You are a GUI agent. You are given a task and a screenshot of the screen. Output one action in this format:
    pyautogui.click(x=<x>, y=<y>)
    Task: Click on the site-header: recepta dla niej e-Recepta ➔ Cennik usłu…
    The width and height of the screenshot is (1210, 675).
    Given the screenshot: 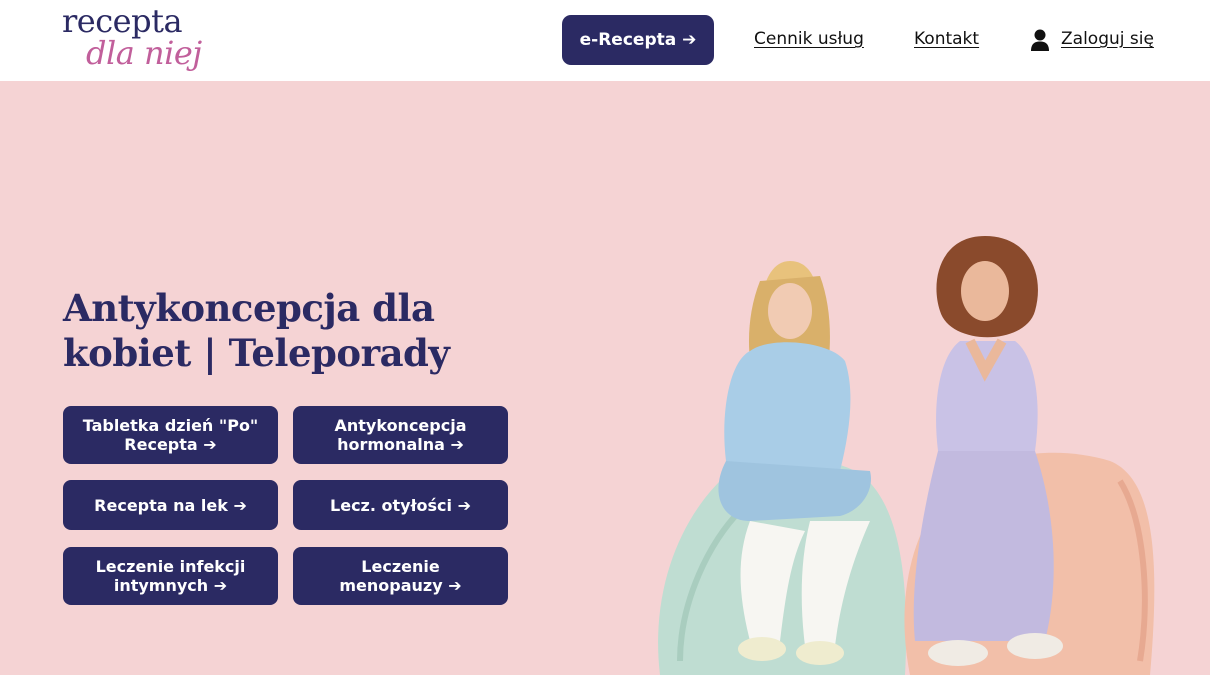 What is the action you would take?
    pyautogui.click(x=605, y=40)
    